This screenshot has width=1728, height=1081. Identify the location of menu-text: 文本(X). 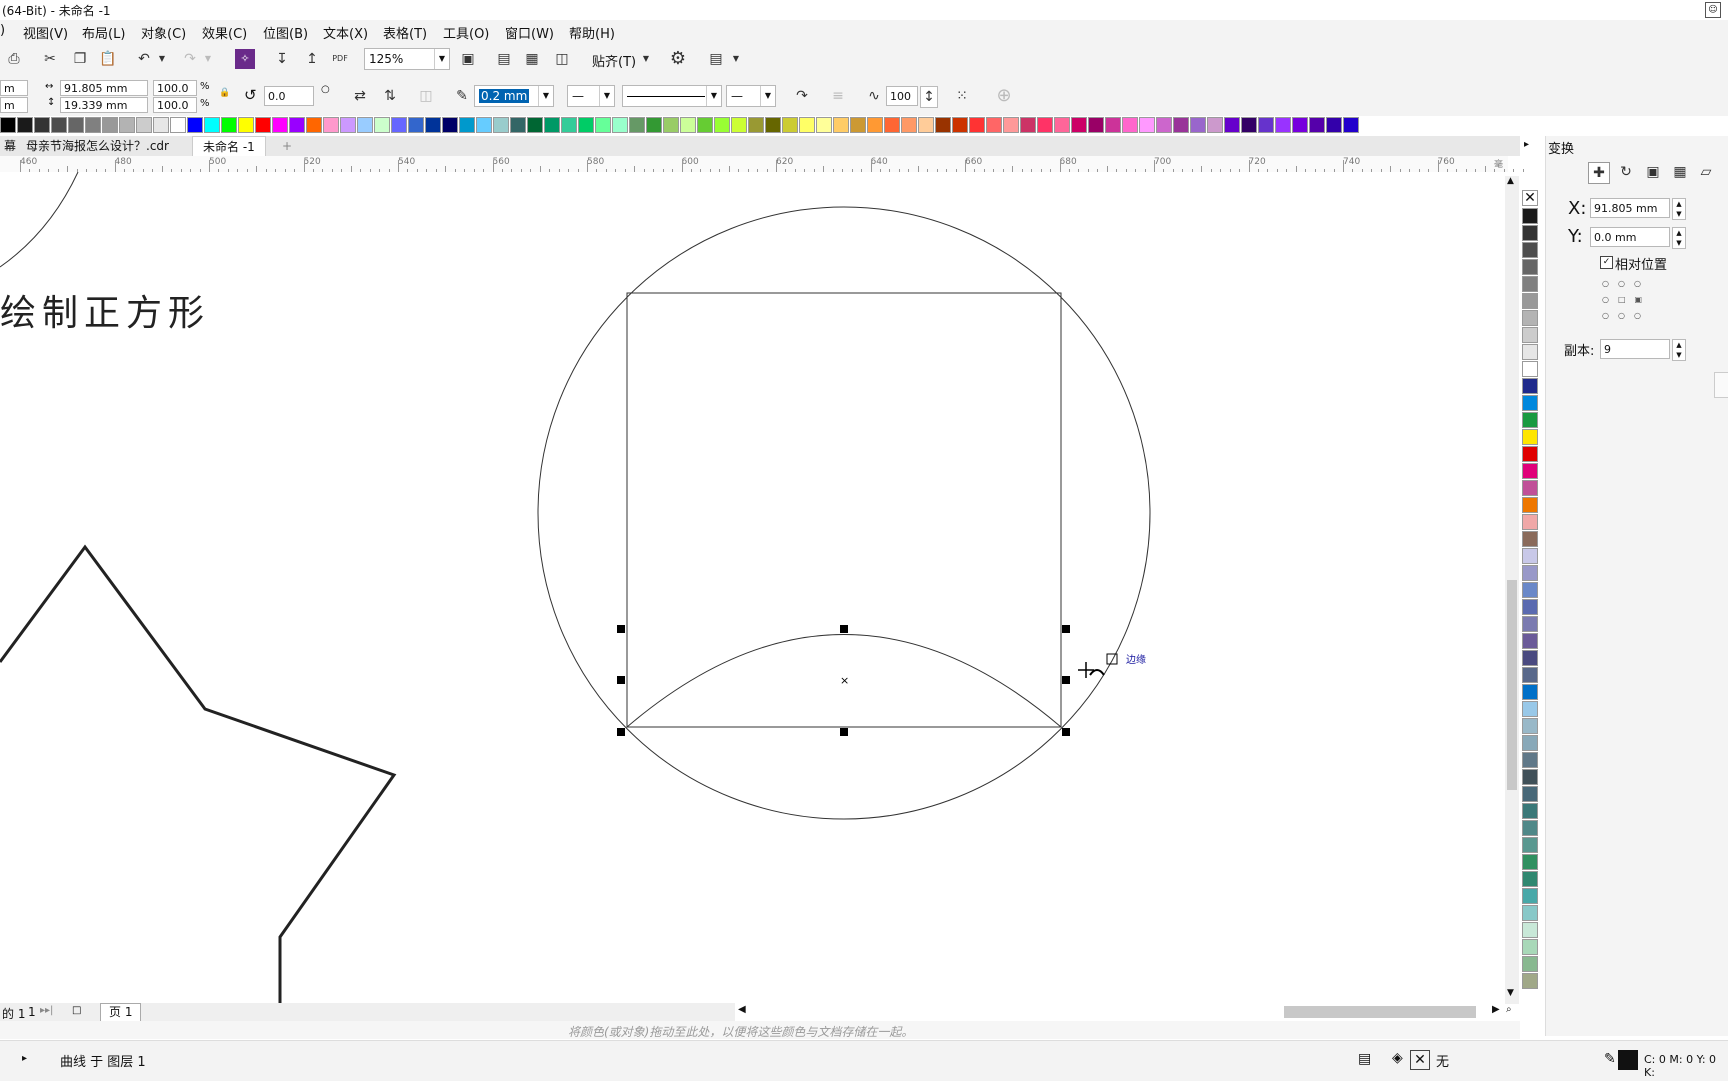
(345, 32).